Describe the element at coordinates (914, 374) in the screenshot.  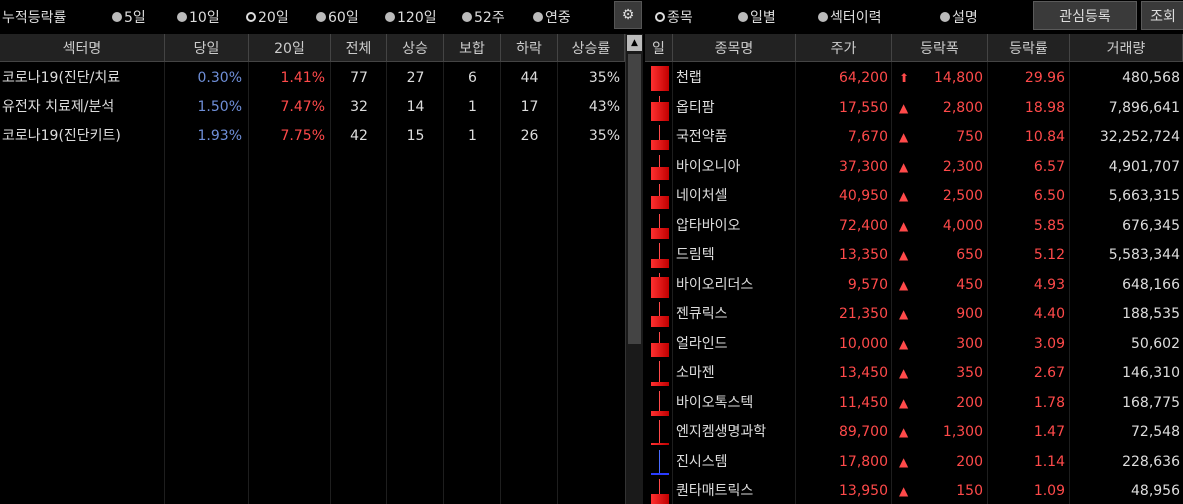
I see `stock-row: 소마젠 13,450 ▲ 350 2.67 146,310` at that location.